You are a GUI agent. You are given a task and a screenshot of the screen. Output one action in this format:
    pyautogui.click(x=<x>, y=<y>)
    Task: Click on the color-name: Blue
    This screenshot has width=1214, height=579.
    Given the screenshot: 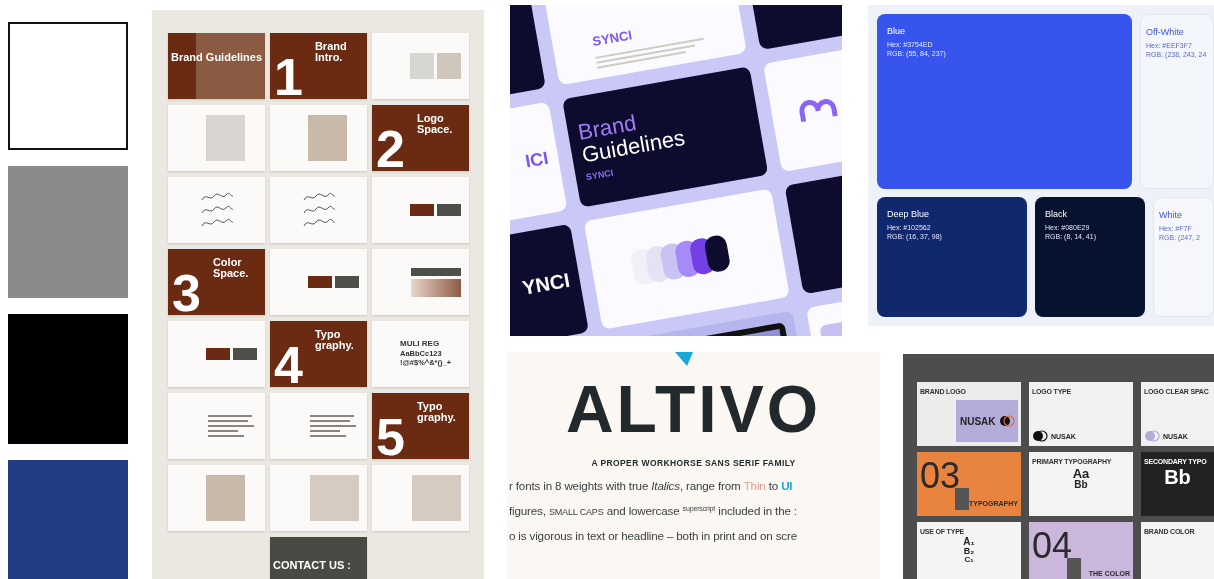 What is the action you would take?
    pyautogui.click(x=896, y=31)
    